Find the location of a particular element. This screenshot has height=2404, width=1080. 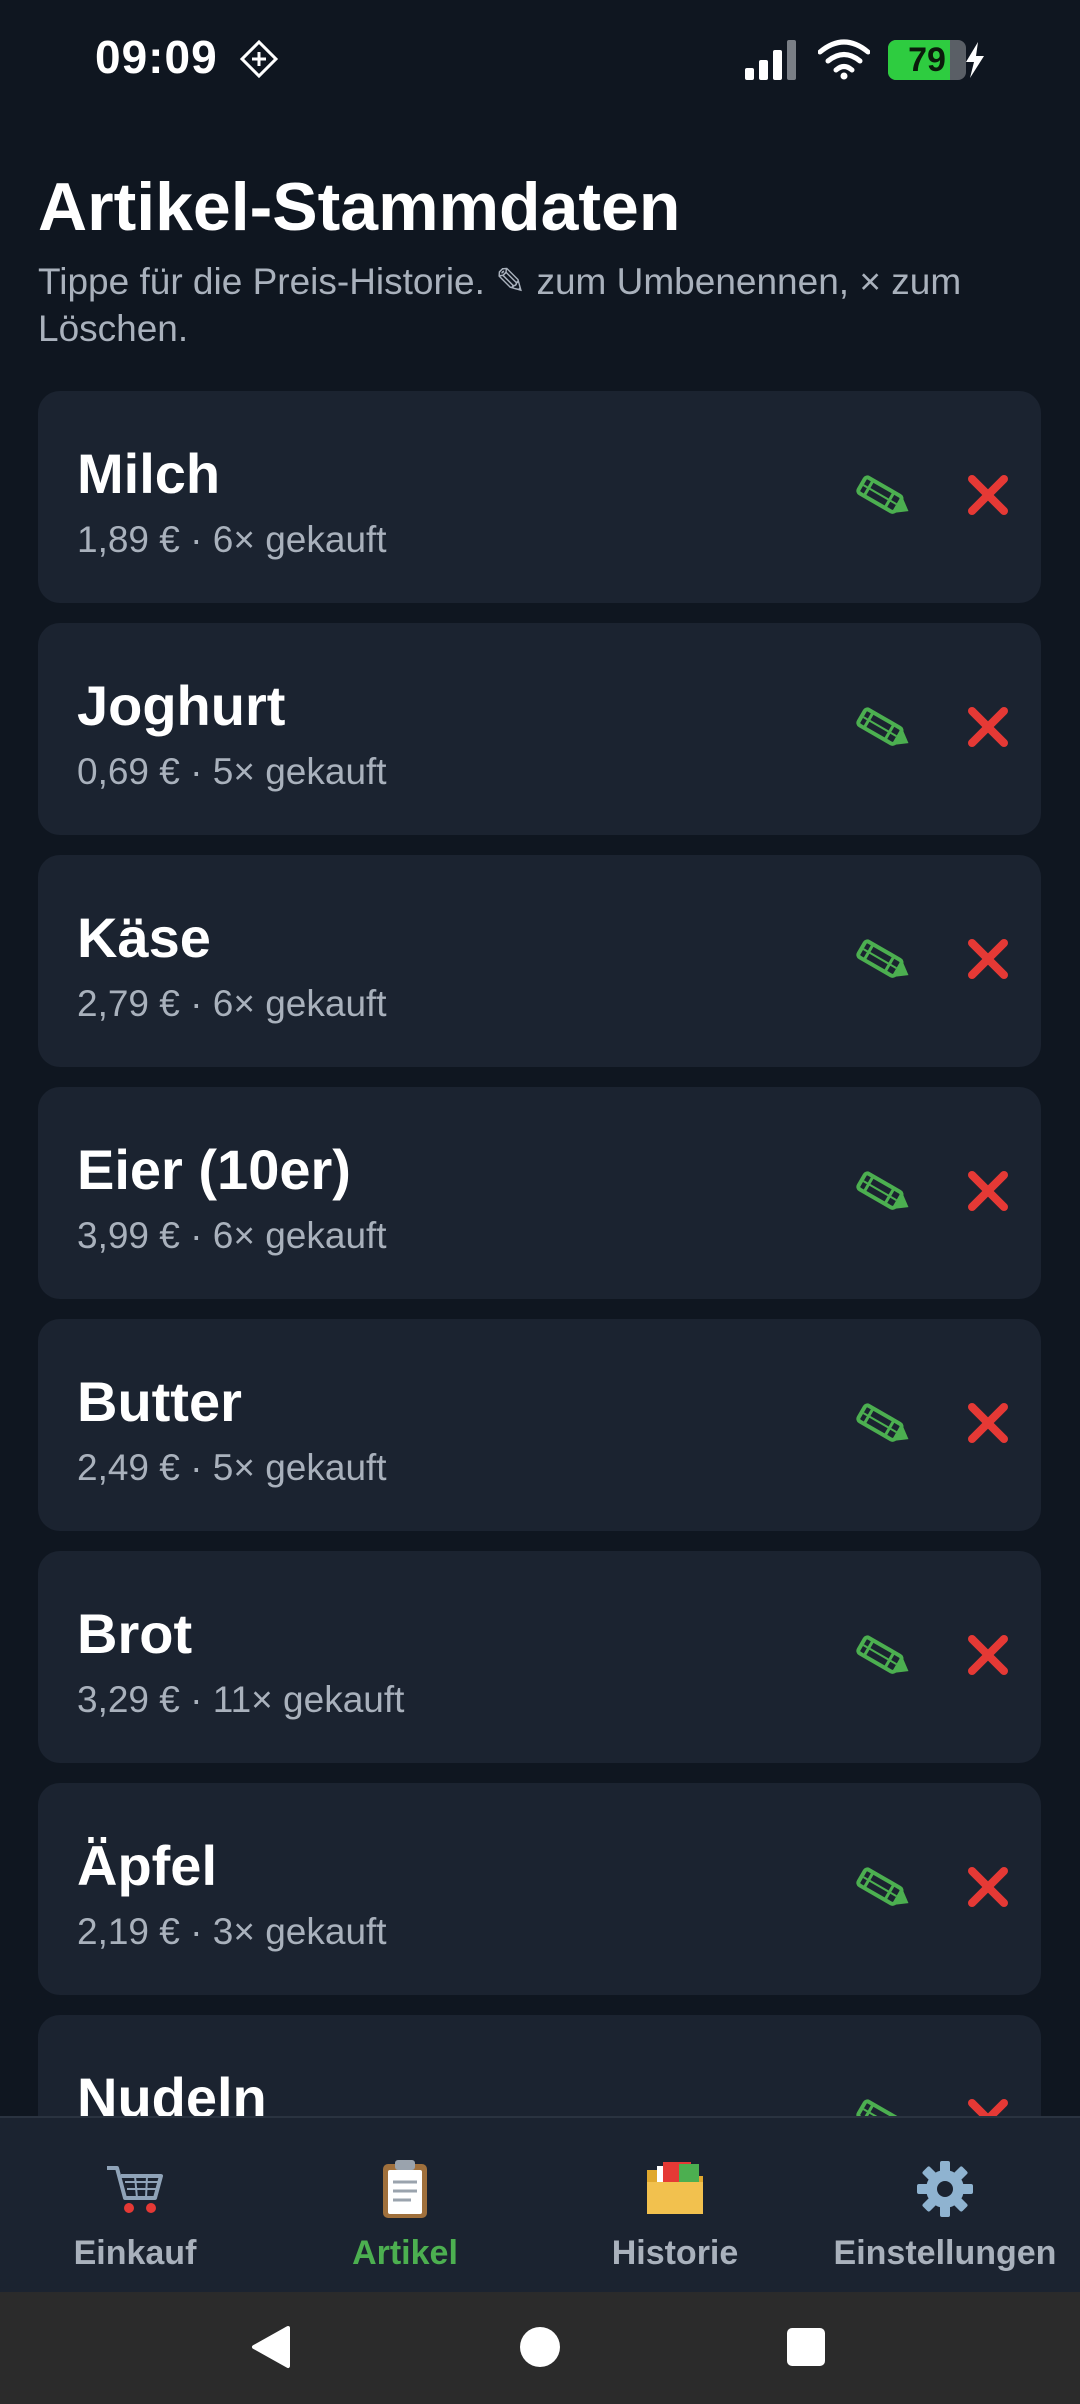

nav-tab-historie: Historie is located at coordinates (675, 2206).